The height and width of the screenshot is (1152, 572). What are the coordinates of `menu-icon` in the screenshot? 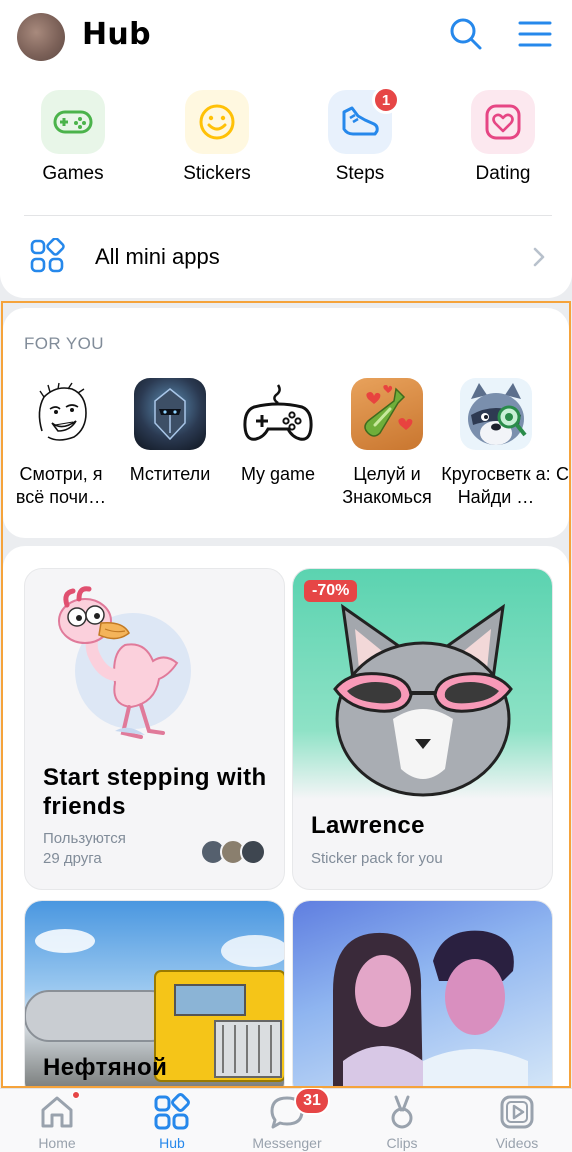 It's located at (535, 34).